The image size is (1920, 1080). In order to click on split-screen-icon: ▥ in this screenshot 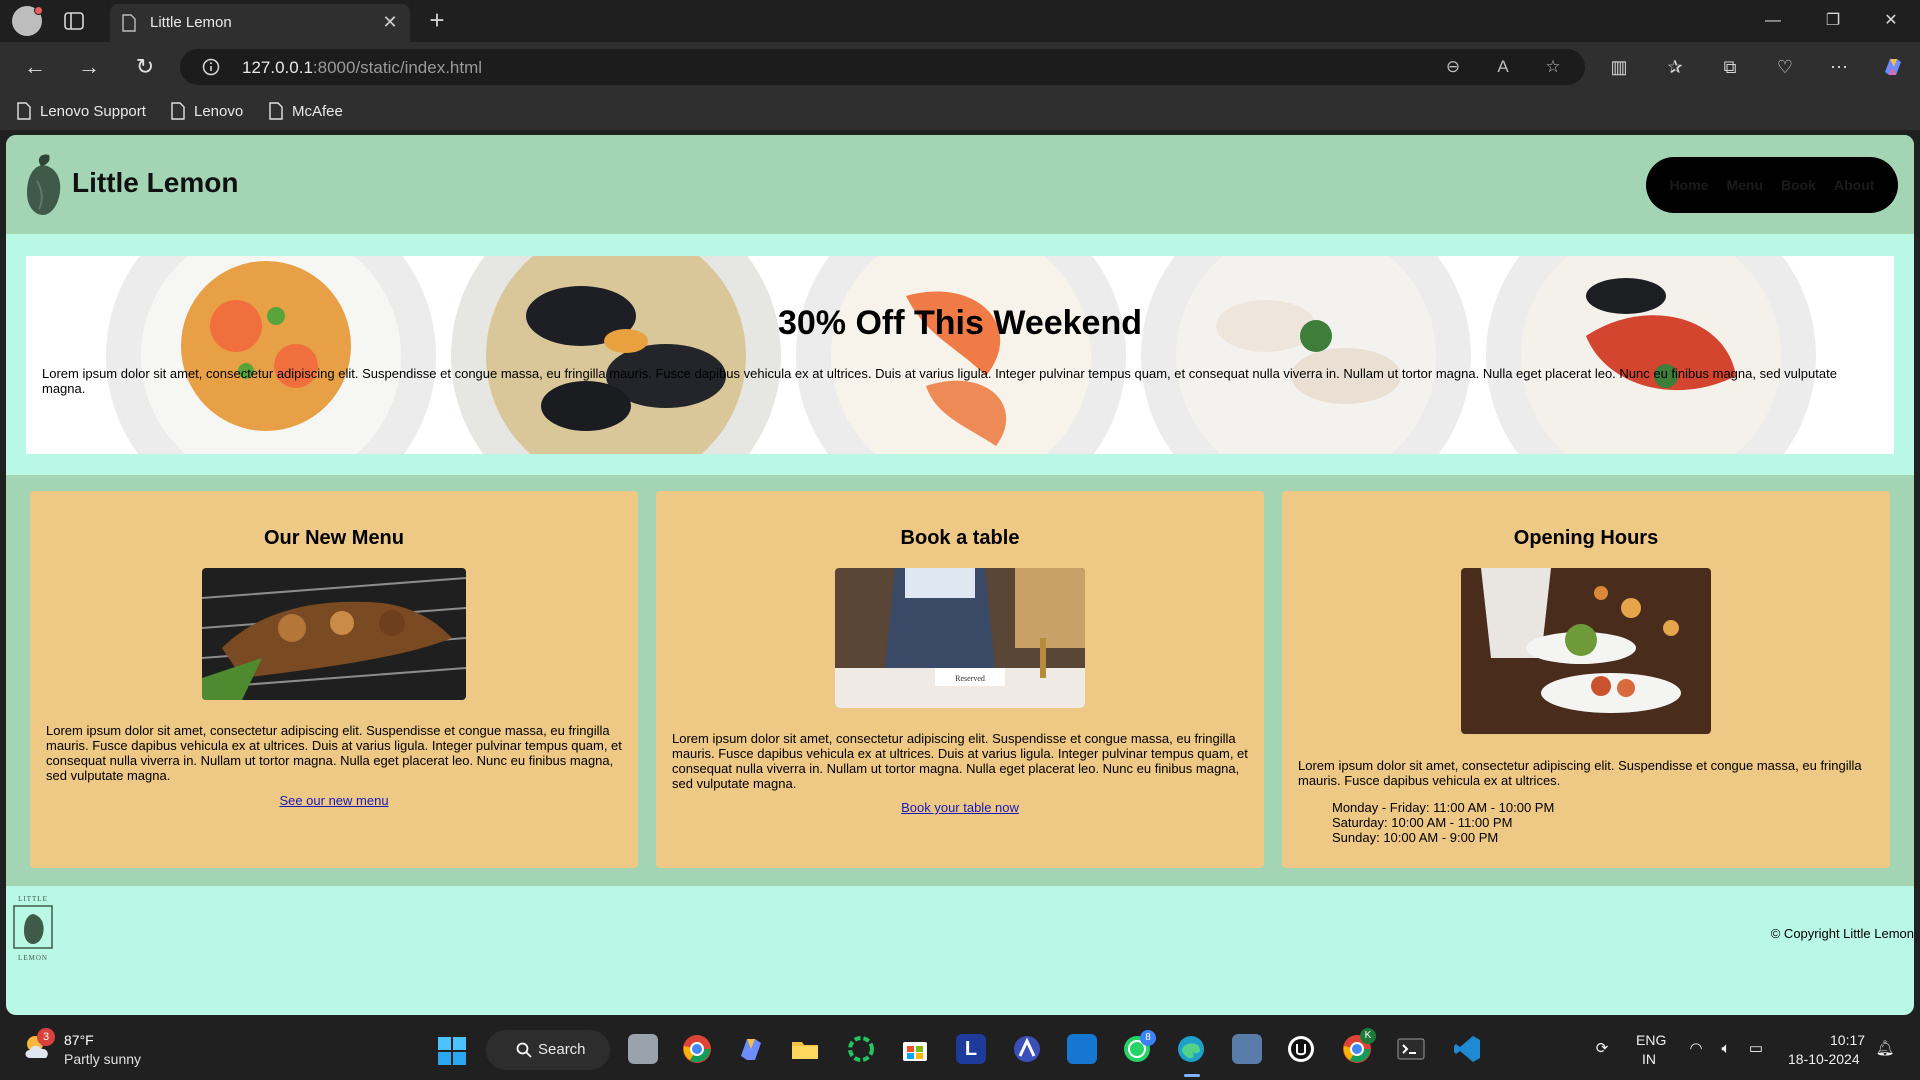, I will do `click(1619, 67)`.